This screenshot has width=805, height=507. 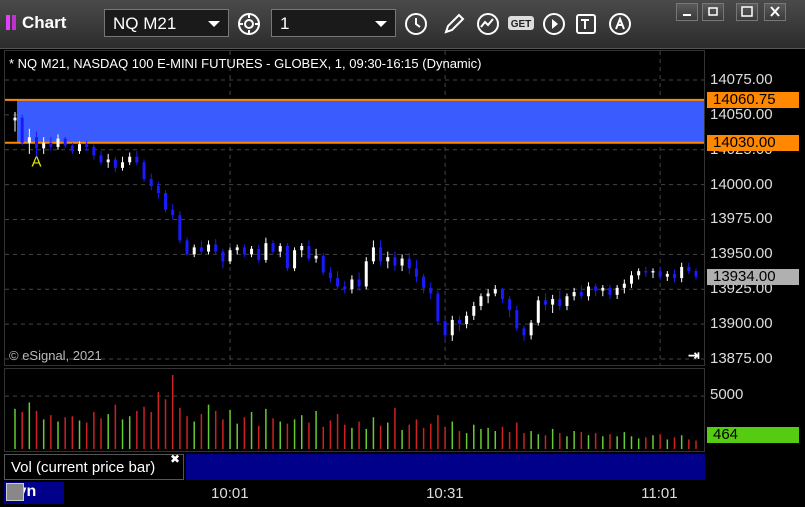 What do you see at coordinates (741, 254) in the screenshot?
I see `y-tick-label: 13950.00` at bounding box center [741, 254].